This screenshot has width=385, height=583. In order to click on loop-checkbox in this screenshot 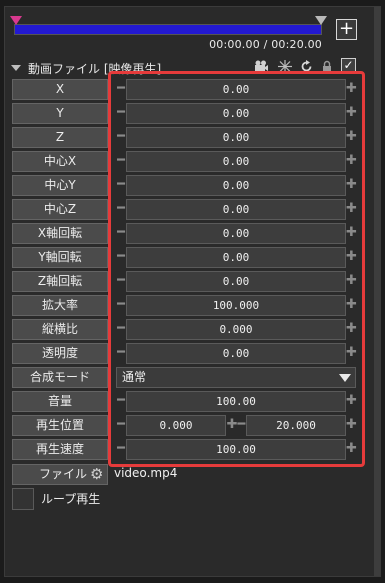, I will do `click(23, 499)`.